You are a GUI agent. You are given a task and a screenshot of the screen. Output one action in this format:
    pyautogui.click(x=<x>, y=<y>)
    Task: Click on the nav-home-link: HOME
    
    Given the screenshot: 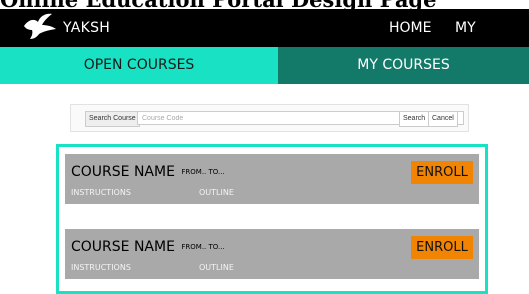 What is the action you would take?
    pyautogui.click(x=410, y=28)
    